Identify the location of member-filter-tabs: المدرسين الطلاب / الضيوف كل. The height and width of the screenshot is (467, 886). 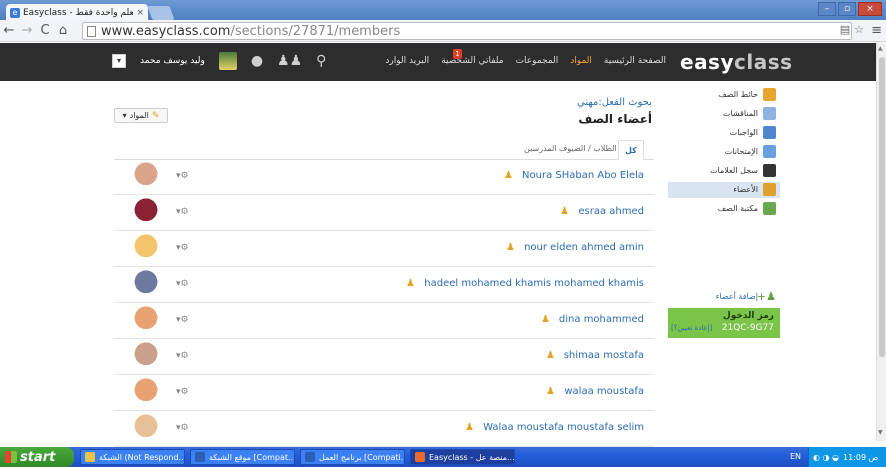
(384, 150).